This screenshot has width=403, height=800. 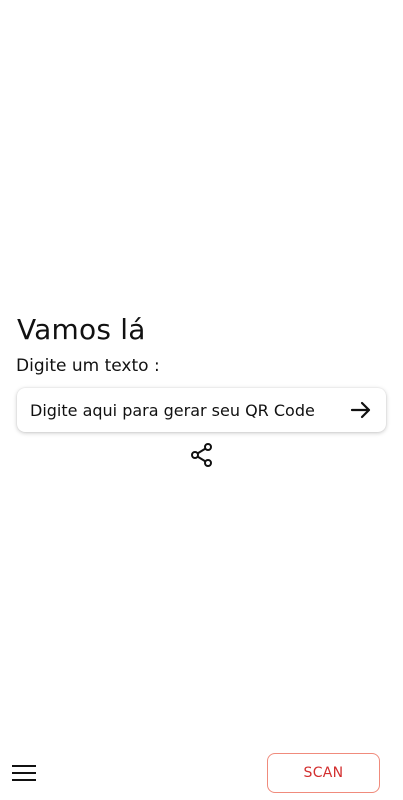 I want to click on submit-button, so click(x=361, y=410).